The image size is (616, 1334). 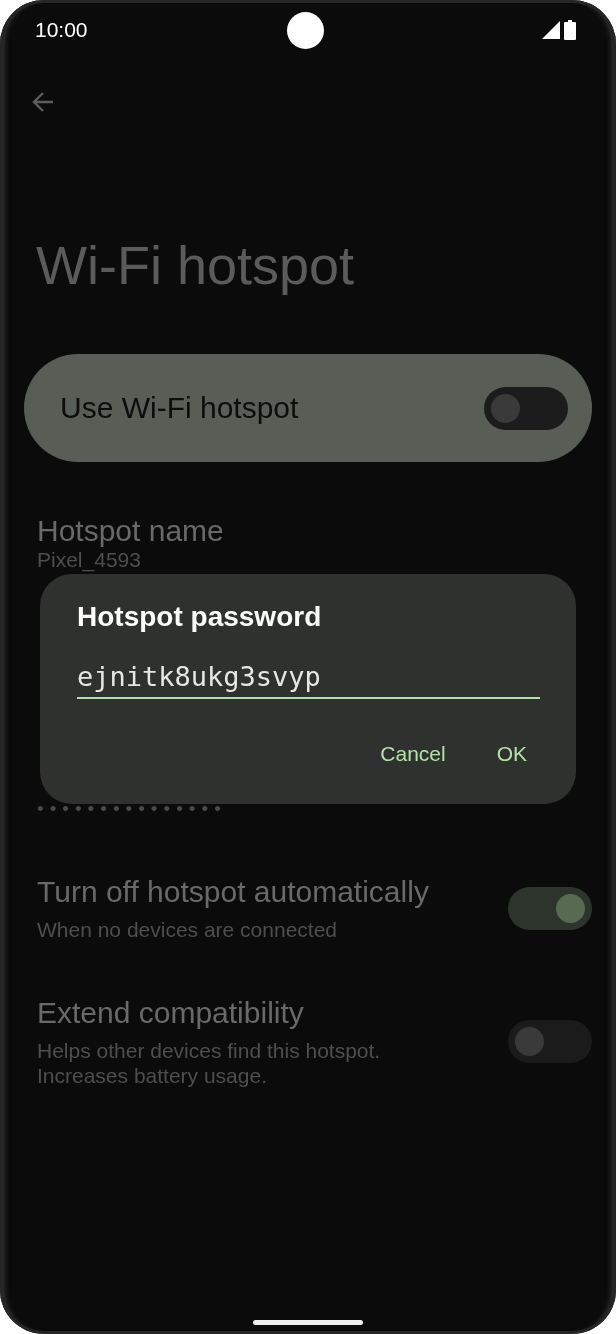 I want to click on confirm-button: OK, so click(x=511, y=754).